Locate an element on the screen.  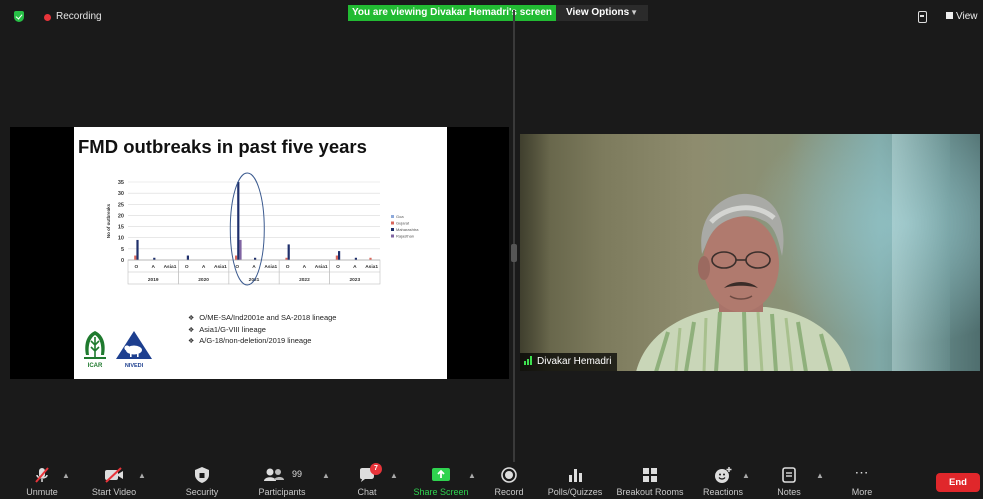
bullet-item: ❖ A/G-18/non-deletion/2019 lineage is located at coordinates (250, 340).